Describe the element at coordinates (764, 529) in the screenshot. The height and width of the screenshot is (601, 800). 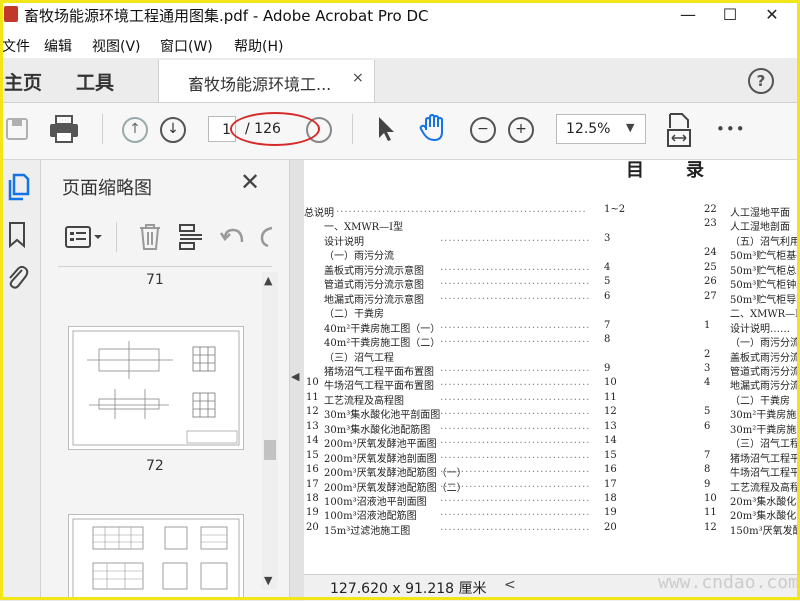
I see `toc-entry-title: 150m³厌氧发酵` at that location.